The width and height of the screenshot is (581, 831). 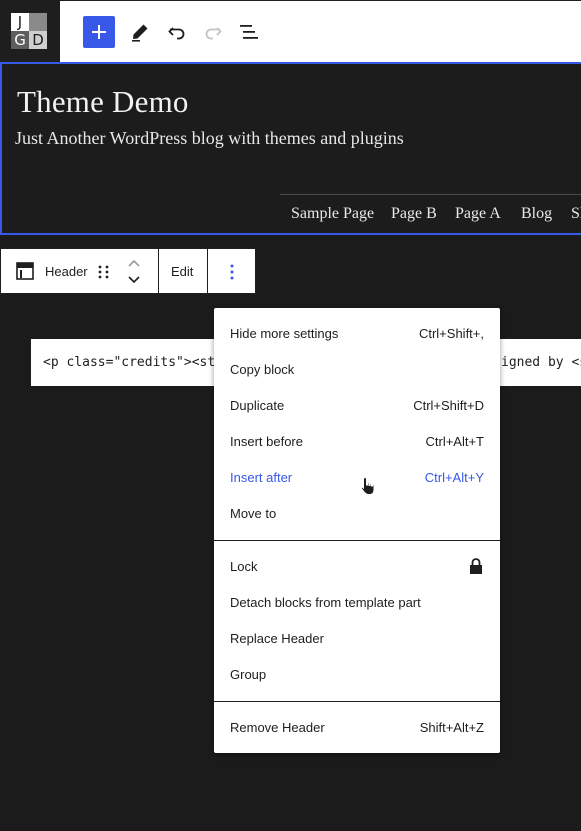 I want to click on pencil-icon, so click(x=140, y=33).